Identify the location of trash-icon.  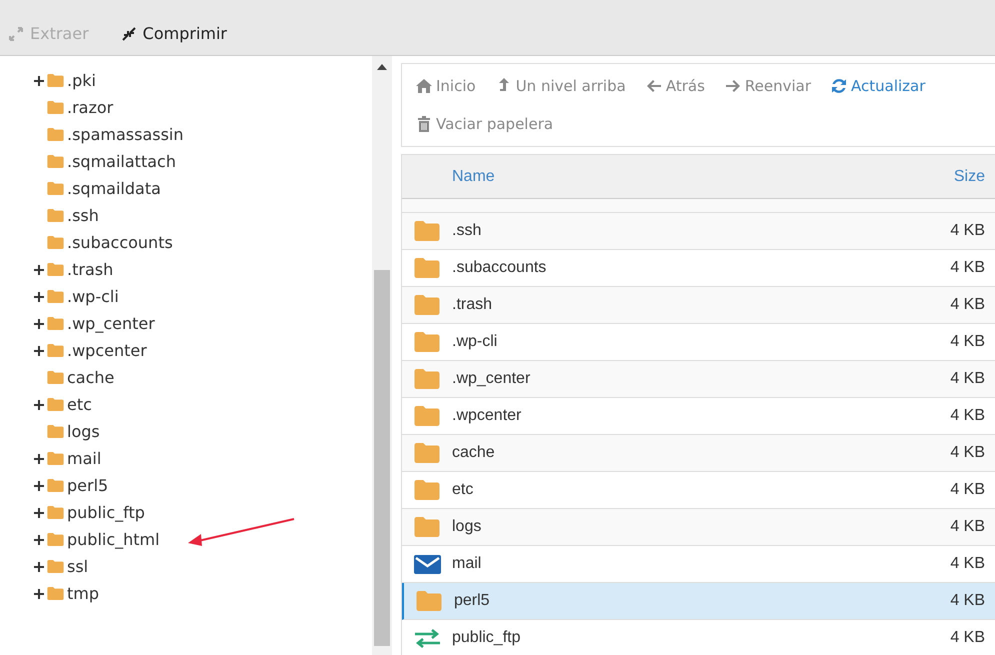
(424, 124).